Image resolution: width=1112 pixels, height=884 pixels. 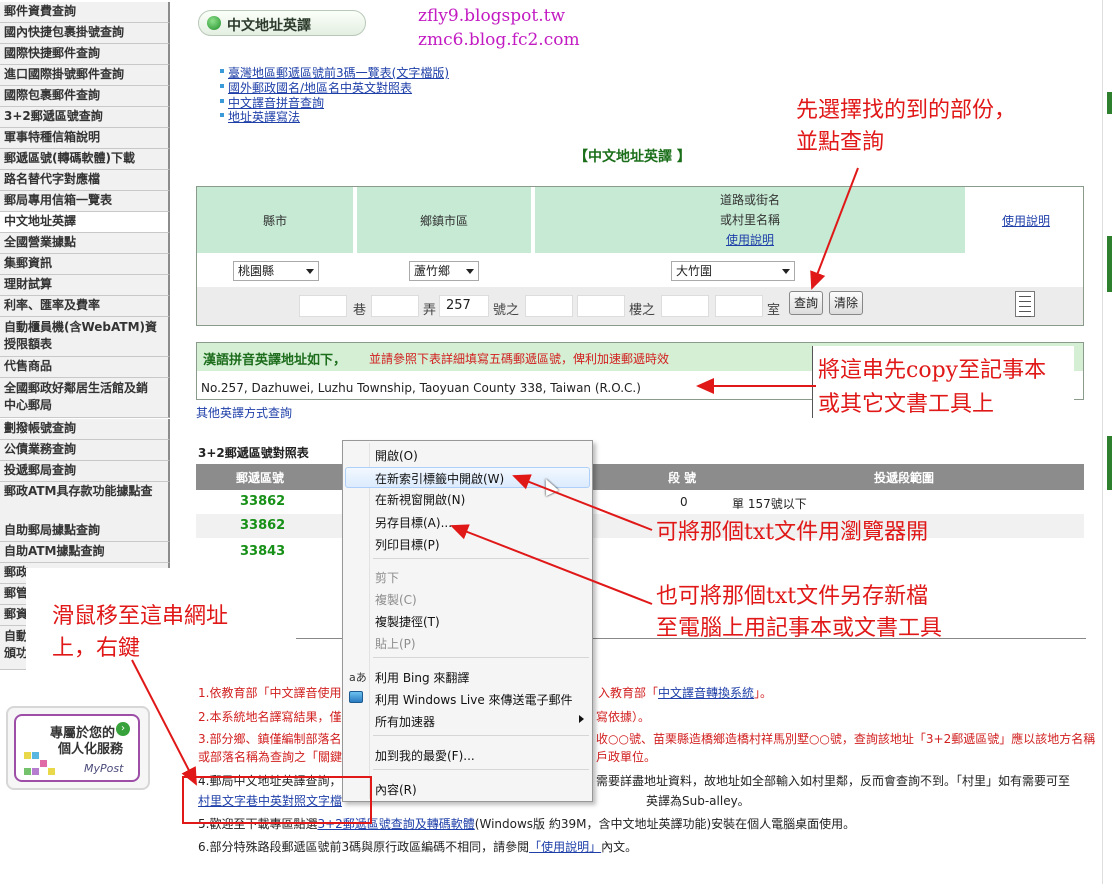 What do you see at coordinates (395, 306) in the screenshot?
I see `alley-input` at bounding box center [395, 306].